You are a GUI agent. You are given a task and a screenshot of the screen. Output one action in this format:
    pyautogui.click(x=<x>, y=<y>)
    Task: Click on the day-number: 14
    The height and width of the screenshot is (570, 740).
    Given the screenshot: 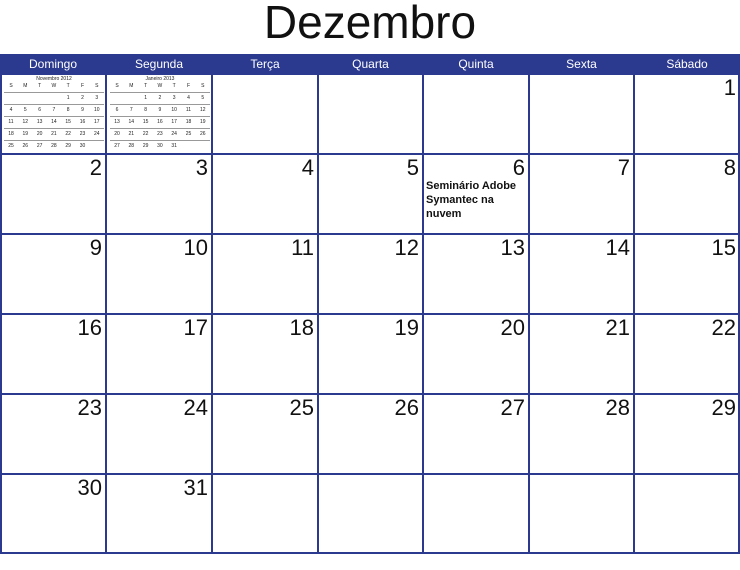 What is the action you would take?
    pyautogui.click(x=617, y=247)
    